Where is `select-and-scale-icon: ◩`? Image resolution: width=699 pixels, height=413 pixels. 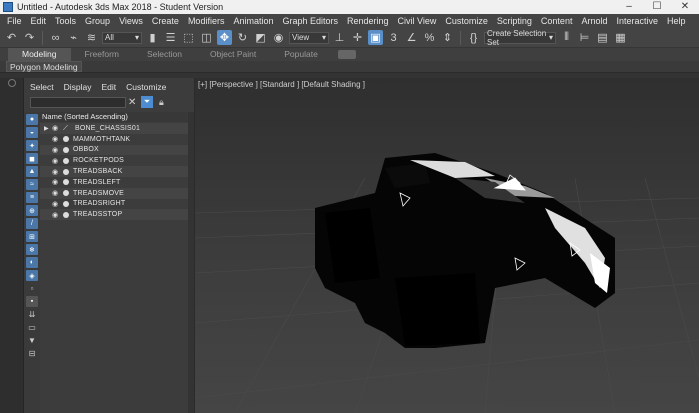 select-and-scale-icon: ◩ is located at coordinates (260, 37).